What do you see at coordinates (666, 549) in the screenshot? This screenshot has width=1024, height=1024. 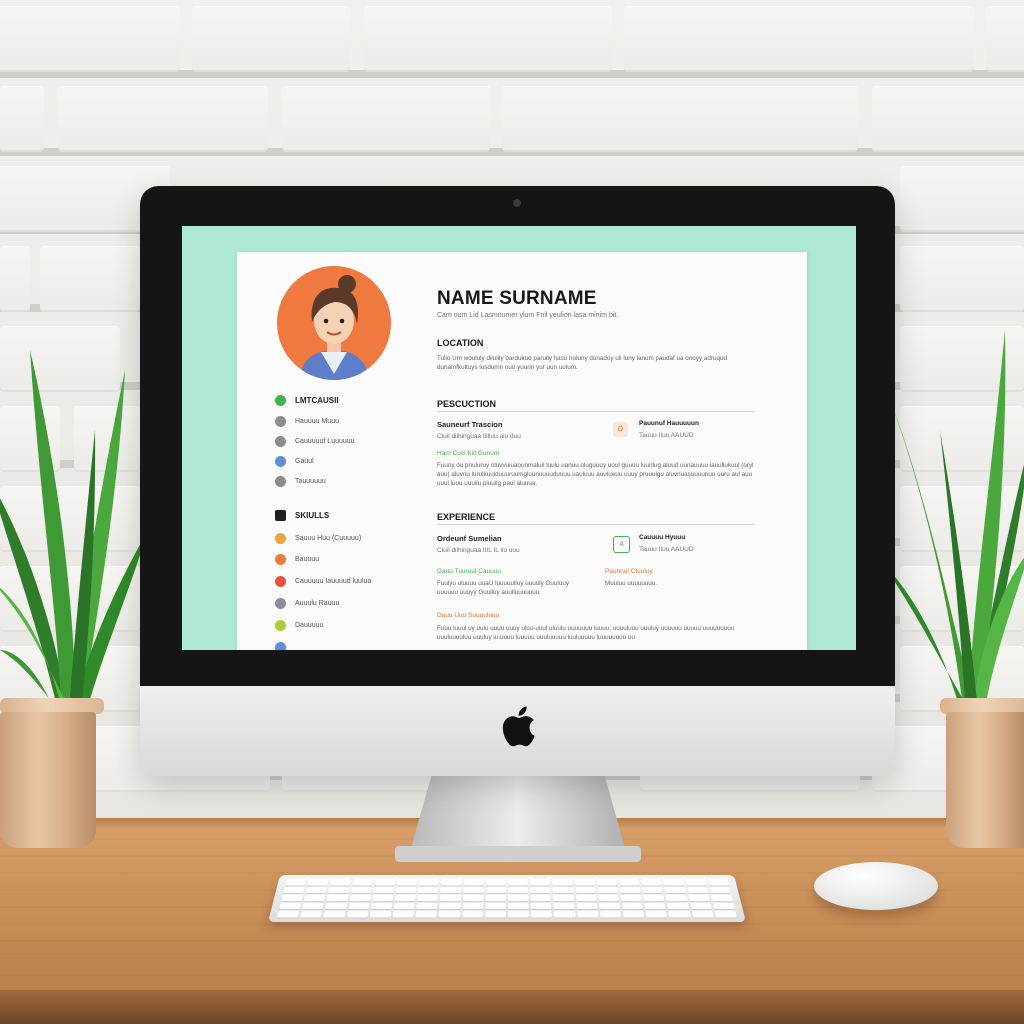 I see `experience-side-meta: Tauuu IIuu AAUUD` at bounding box center [666, 549].